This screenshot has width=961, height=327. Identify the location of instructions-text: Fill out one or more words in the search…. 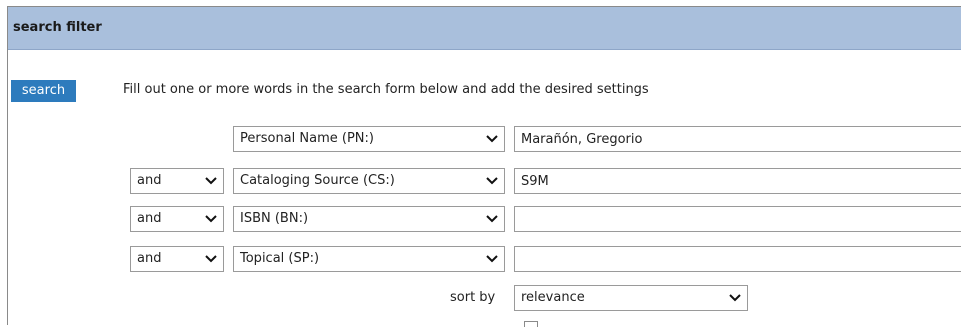
(386, 89).